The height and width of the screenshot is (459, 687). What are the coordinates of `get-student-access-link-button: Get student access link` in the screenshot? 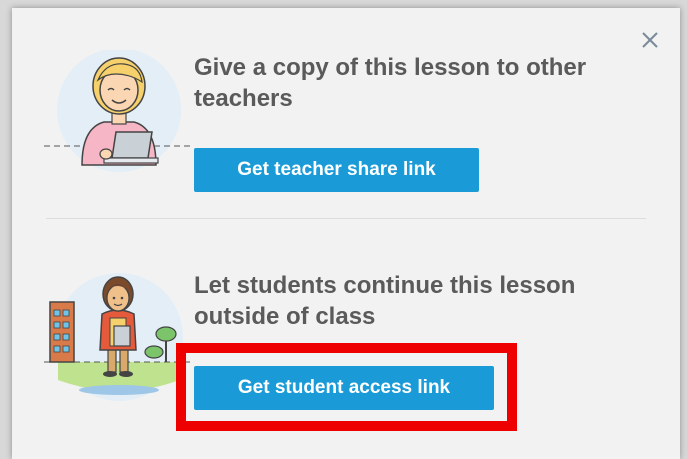 It's located at (344, 388).